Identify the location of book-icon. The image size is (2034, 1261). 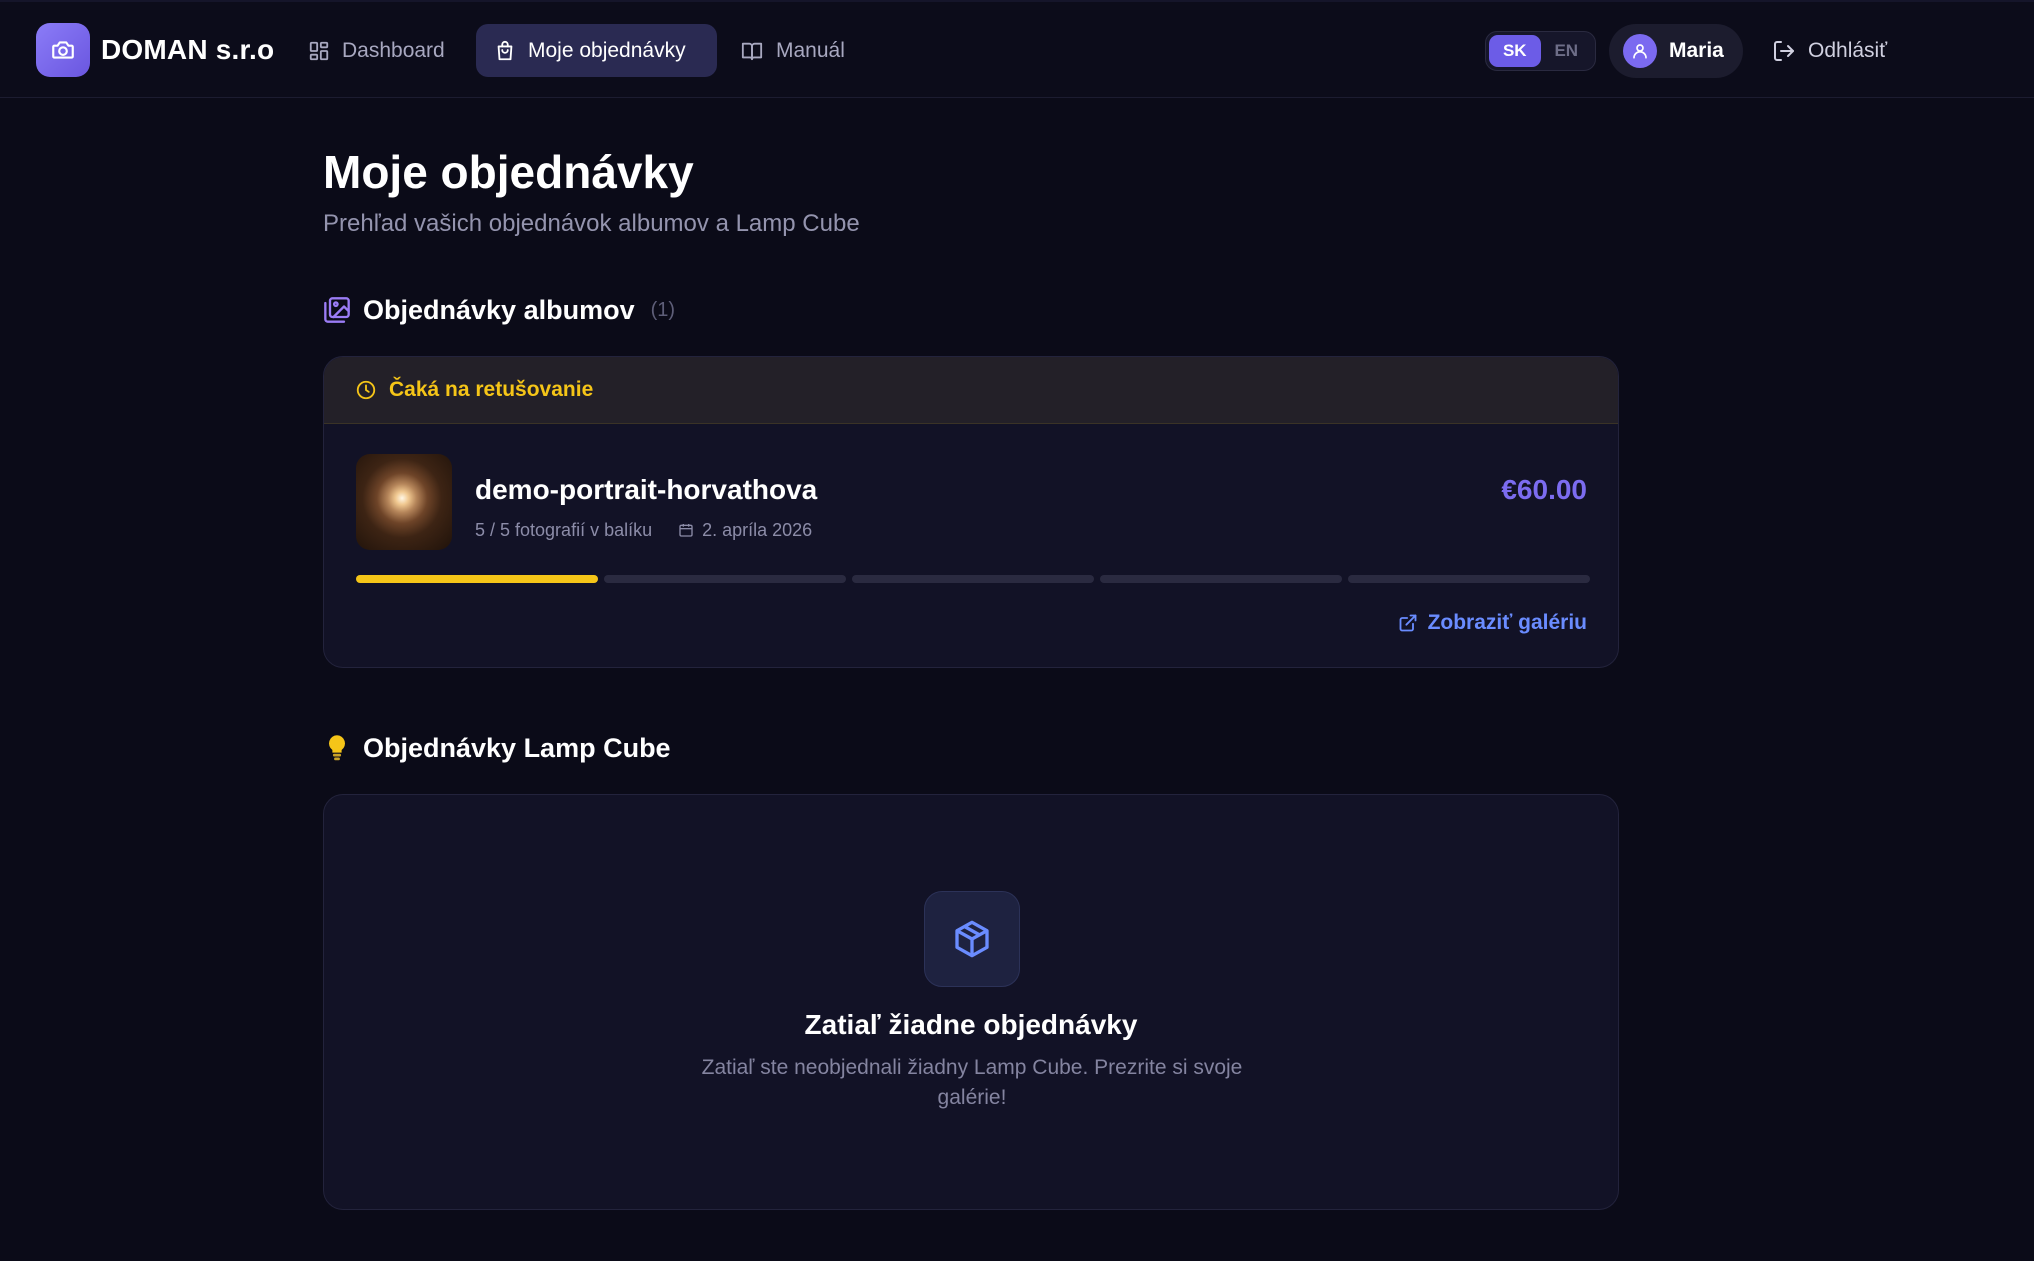
(752, 51).